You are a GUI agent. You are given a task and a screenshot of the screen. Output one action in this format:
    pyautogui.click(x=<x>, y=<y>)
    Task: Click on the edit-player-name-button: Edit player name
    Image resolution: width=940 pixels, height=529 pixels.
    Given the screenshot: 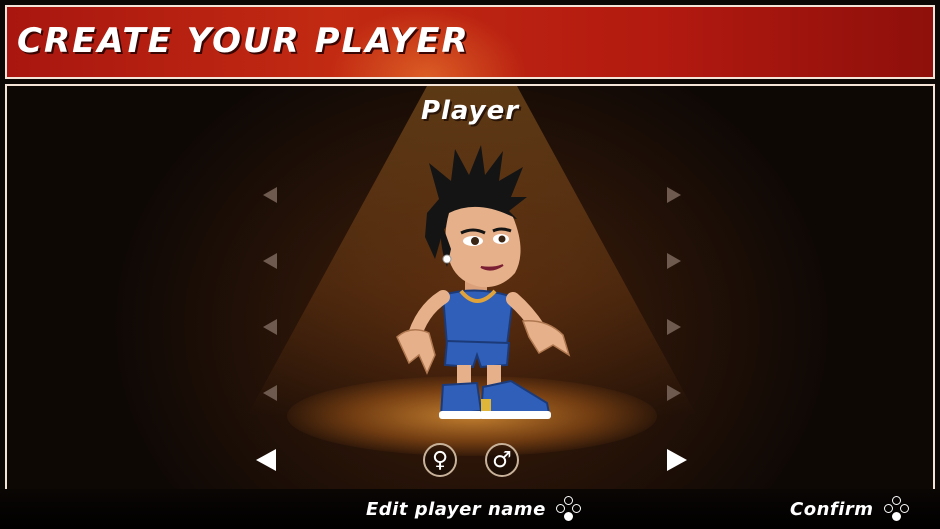 What is the action you would take?
    pyautogui.click(x=474, y=509)
    